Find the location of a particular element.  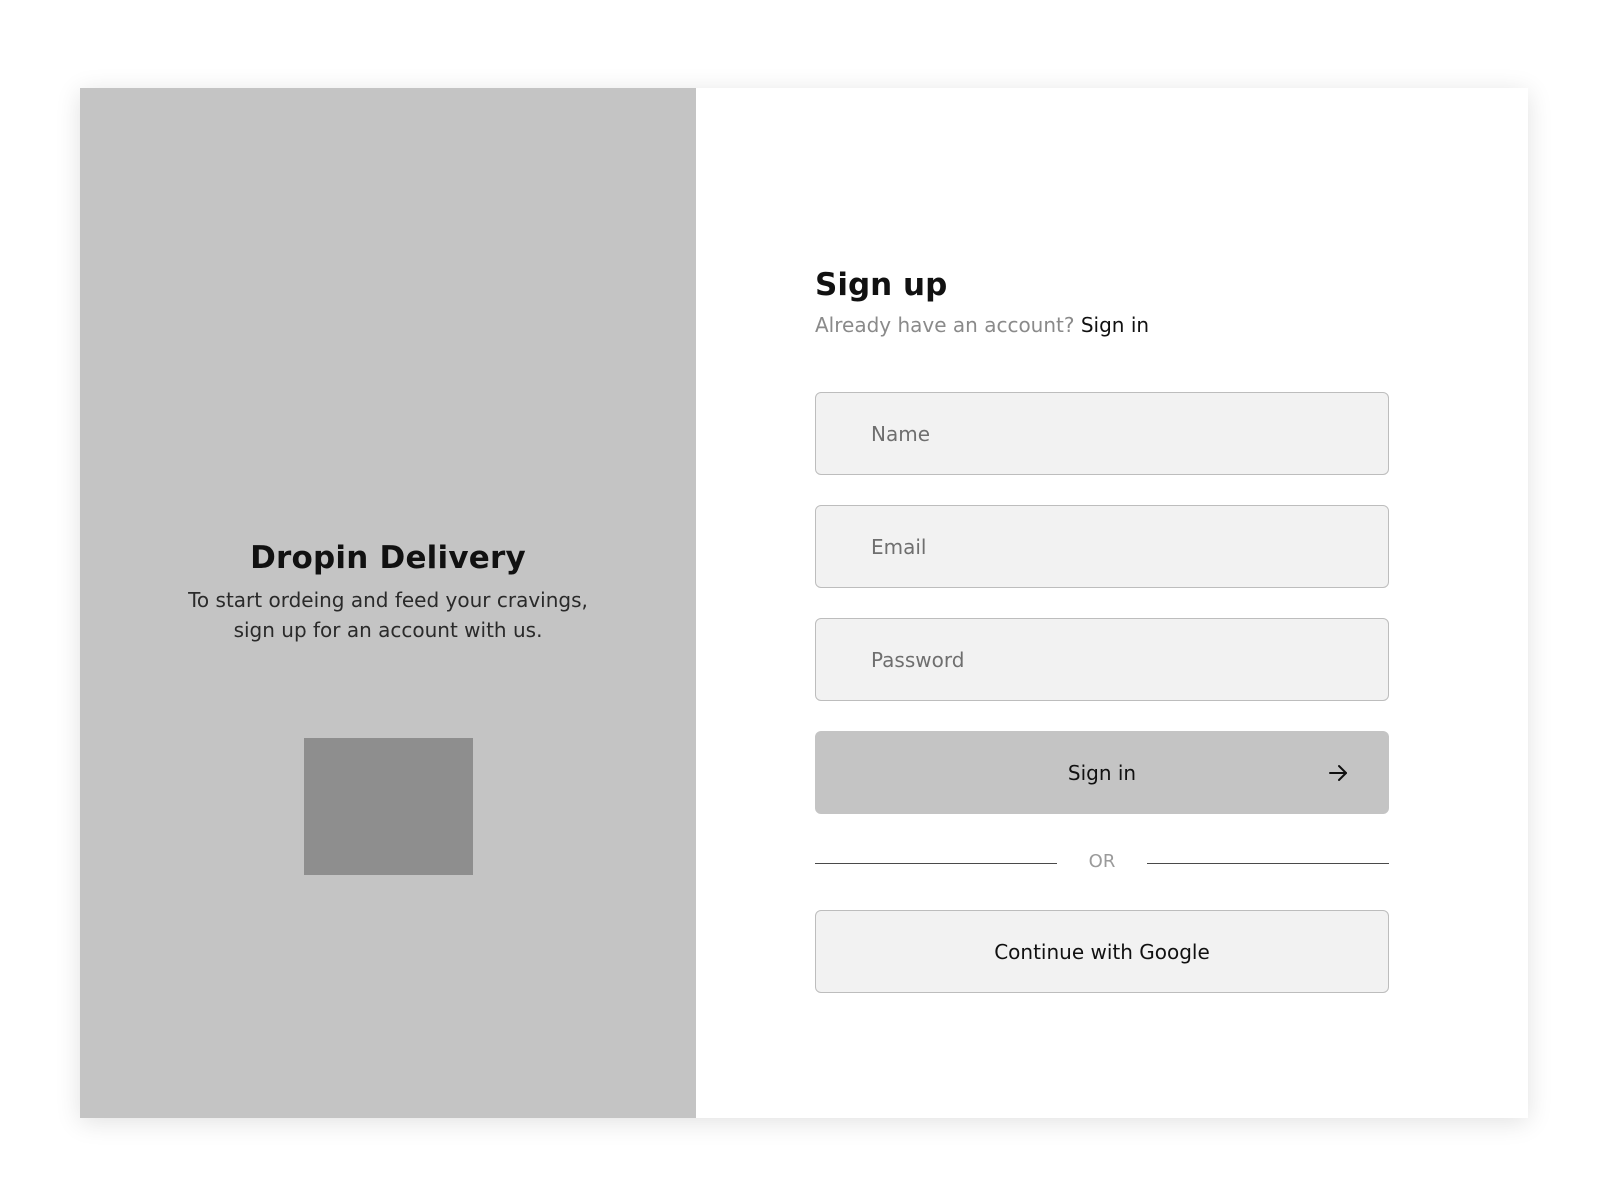

brand-subtitle-line-2: sign up for an account with us. is located at coordinates (388, 630).